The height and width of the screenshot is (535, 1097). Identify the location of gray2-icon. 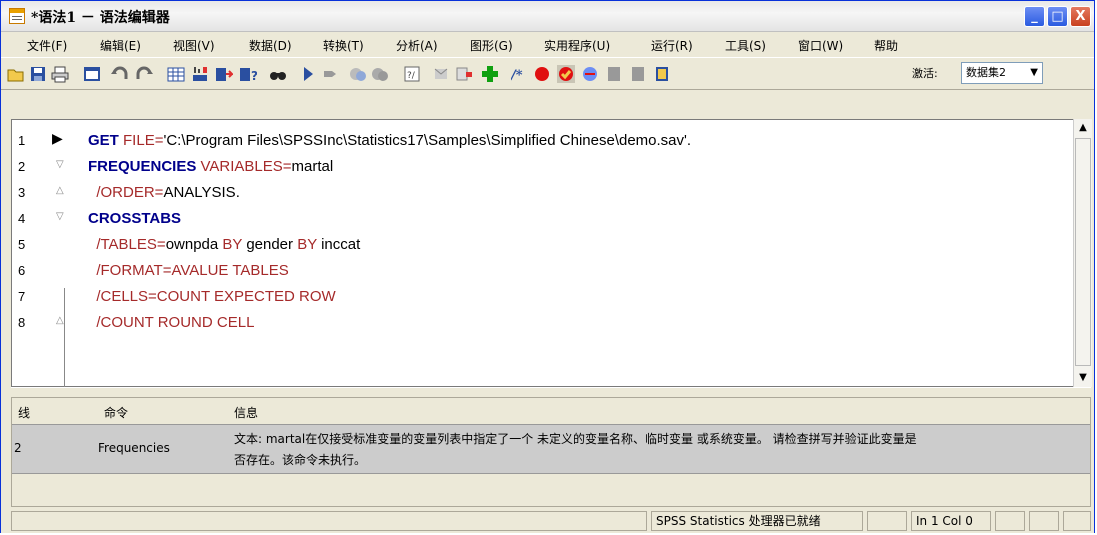
(638, 74).